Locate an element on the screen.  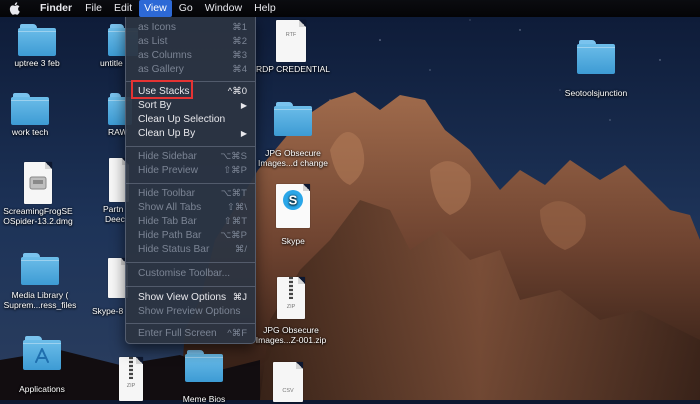
menu-item-hide-toolbar: Hide Toolbar ⌥⌘T is located at coordinates (190, 194).